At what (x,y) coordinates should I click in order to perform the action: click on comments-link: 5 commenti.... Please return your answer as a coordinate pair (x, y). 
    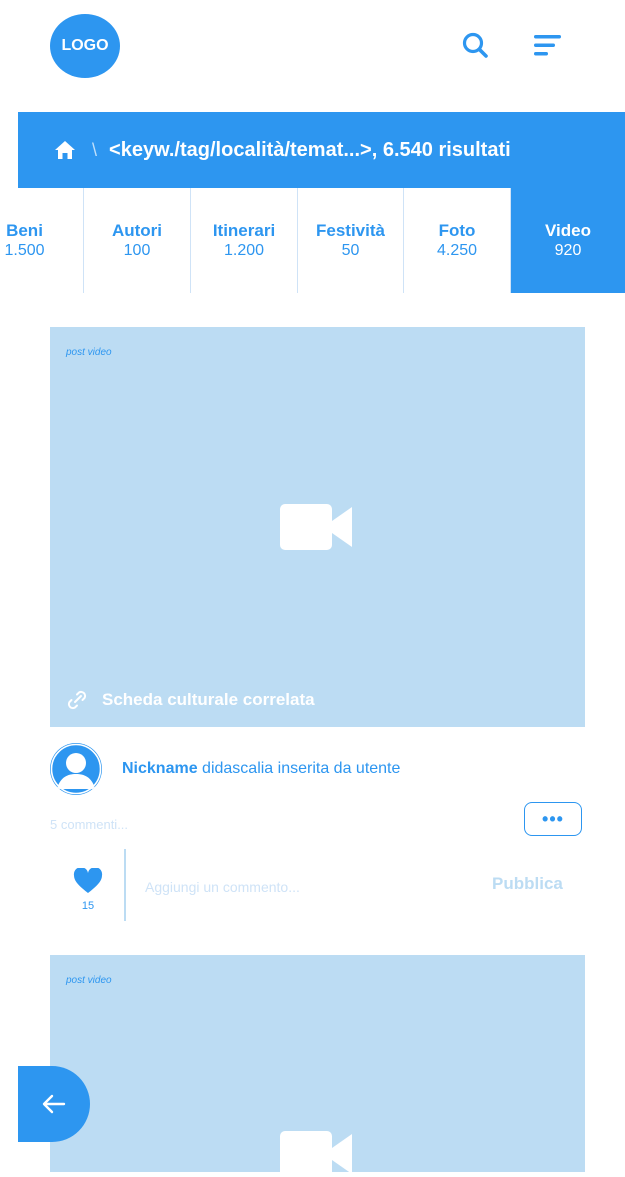
    Looking at the image, I should click on (89, 824).